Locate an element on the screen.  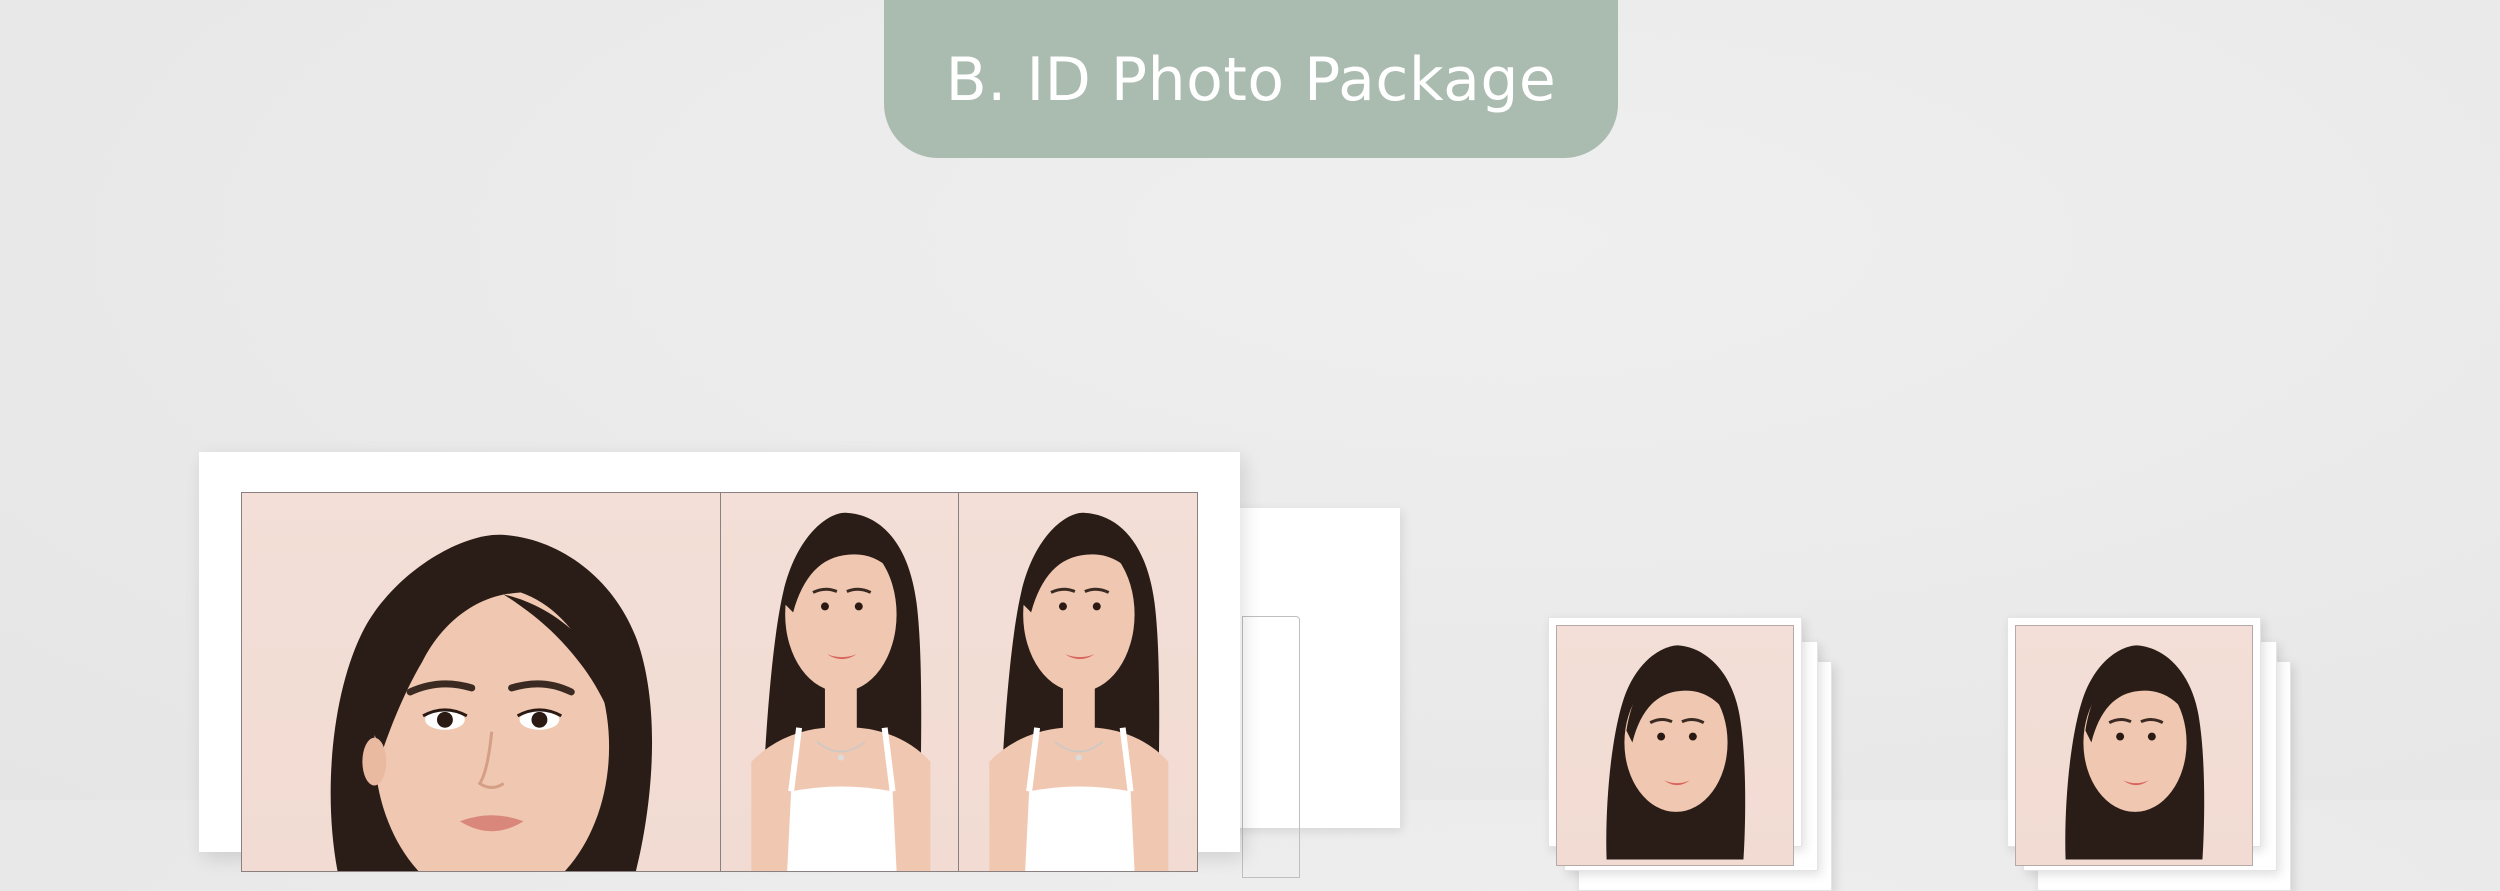
page-title: B. ID Photo Package is located at coordinates (1251, 80).